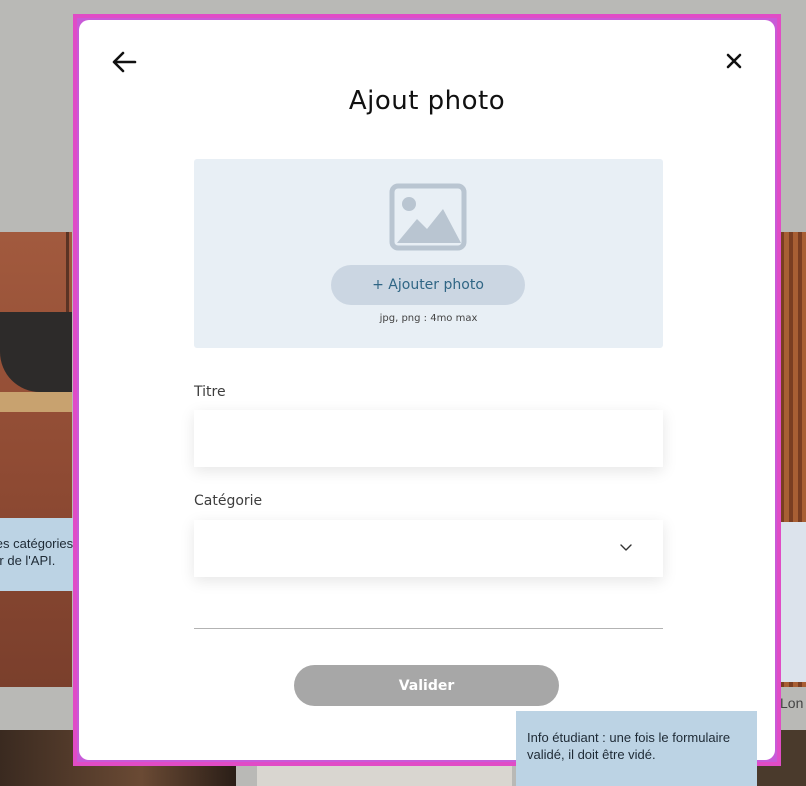  What do you see at coordinates (67, 272) in the screenshot?
I see `lamp-cord` at bounding box center [67, 272].